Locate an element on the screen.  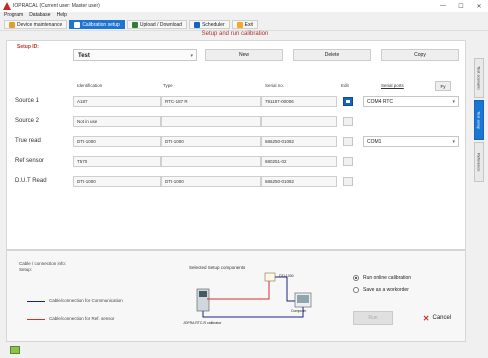
page-title: Setup and run calibration is located at coordinates (235, 34).